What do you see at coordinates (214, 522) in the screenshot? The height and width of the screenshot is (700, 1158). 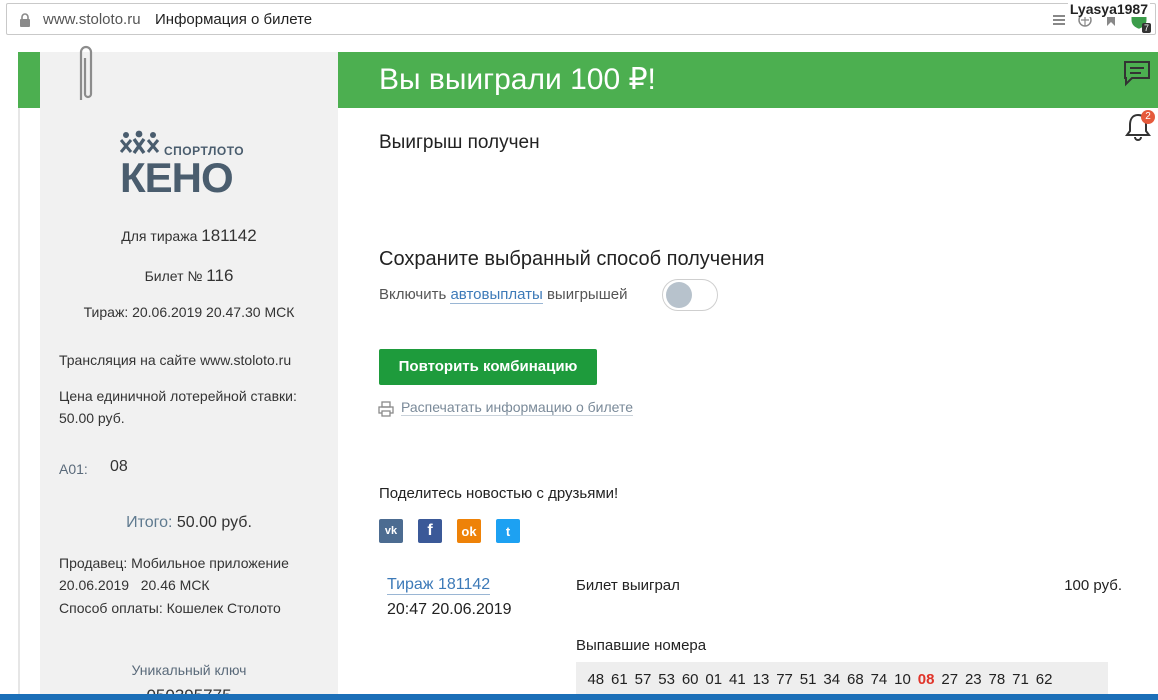 I see `ticket-total-value: 50.00 руб.` at bounding box center [214, 522].